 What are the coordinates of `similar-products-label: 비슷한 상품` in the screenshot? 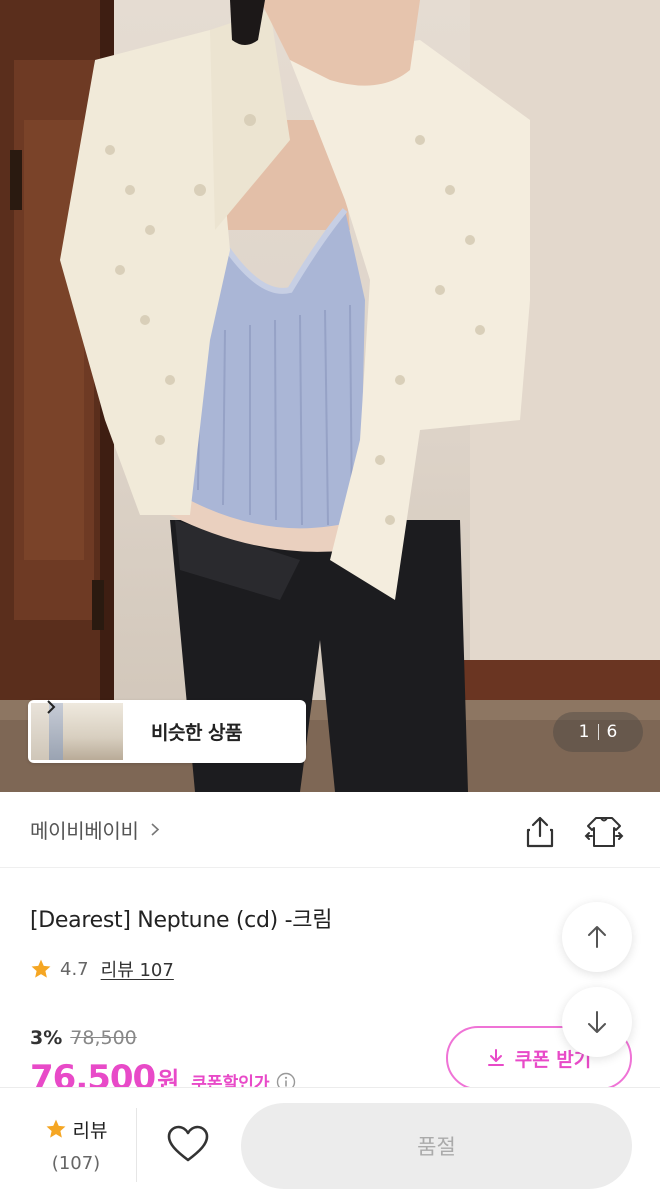 It's located at (197, 733).